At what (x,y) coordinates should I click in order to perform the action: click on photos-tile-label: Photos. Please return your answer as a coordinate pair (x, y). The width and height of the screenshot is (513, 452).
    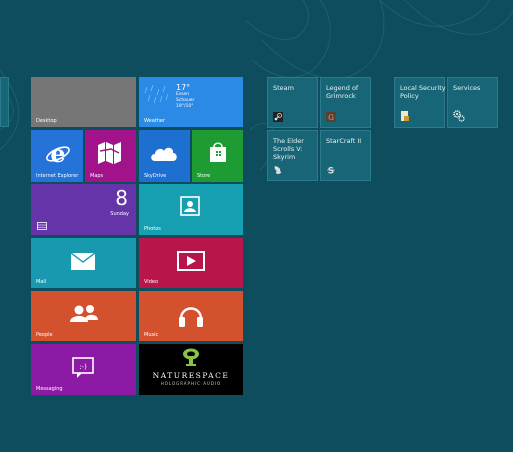
    Looking at the image, I should click on (152, 229).